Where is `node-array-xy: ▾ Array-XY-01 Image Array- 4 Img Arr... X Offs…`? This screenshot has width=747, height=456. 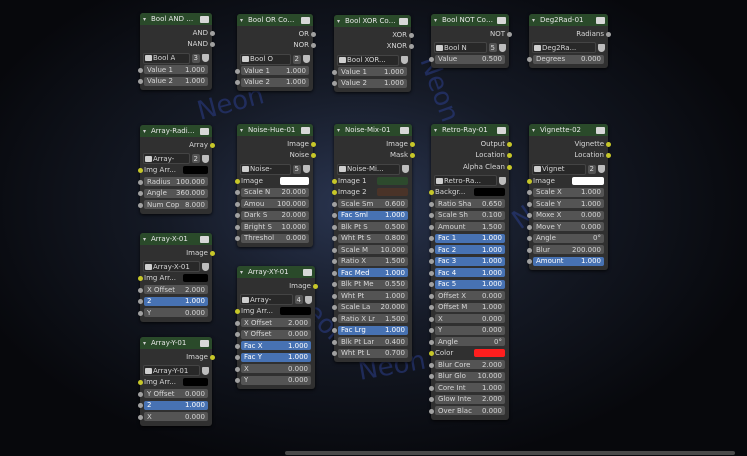 node-array-xy: ▾ Array-XY-01 Image Array- 4 Img Arr... X Offs… is located at coordinates (276, 327).